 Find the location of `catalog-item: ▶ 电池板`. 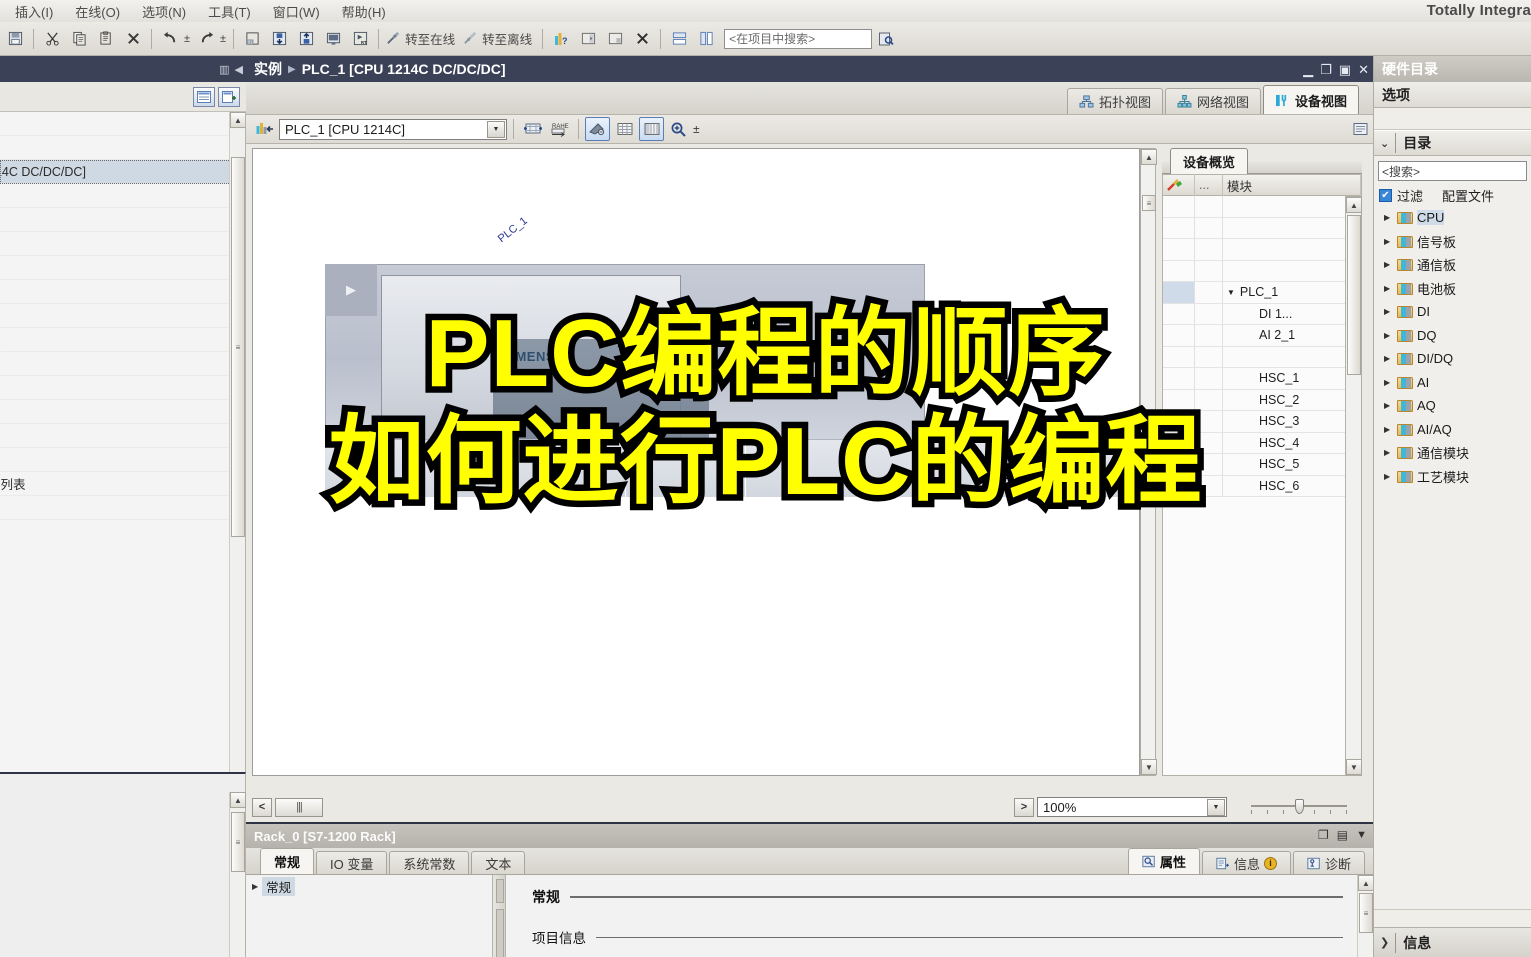

catalog-item: ▶ 电池板 is located at coordinates (1452, 289).